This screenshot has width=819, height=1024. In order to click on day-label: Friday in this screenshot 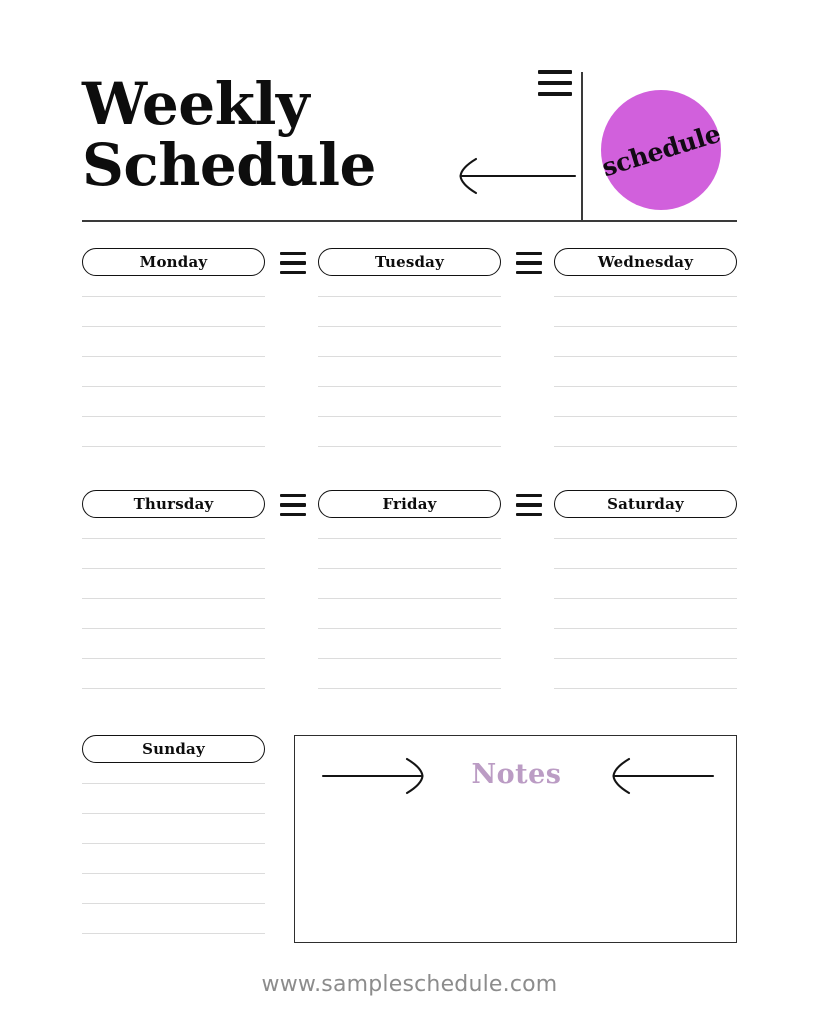, I will do `click(409, 503)`.